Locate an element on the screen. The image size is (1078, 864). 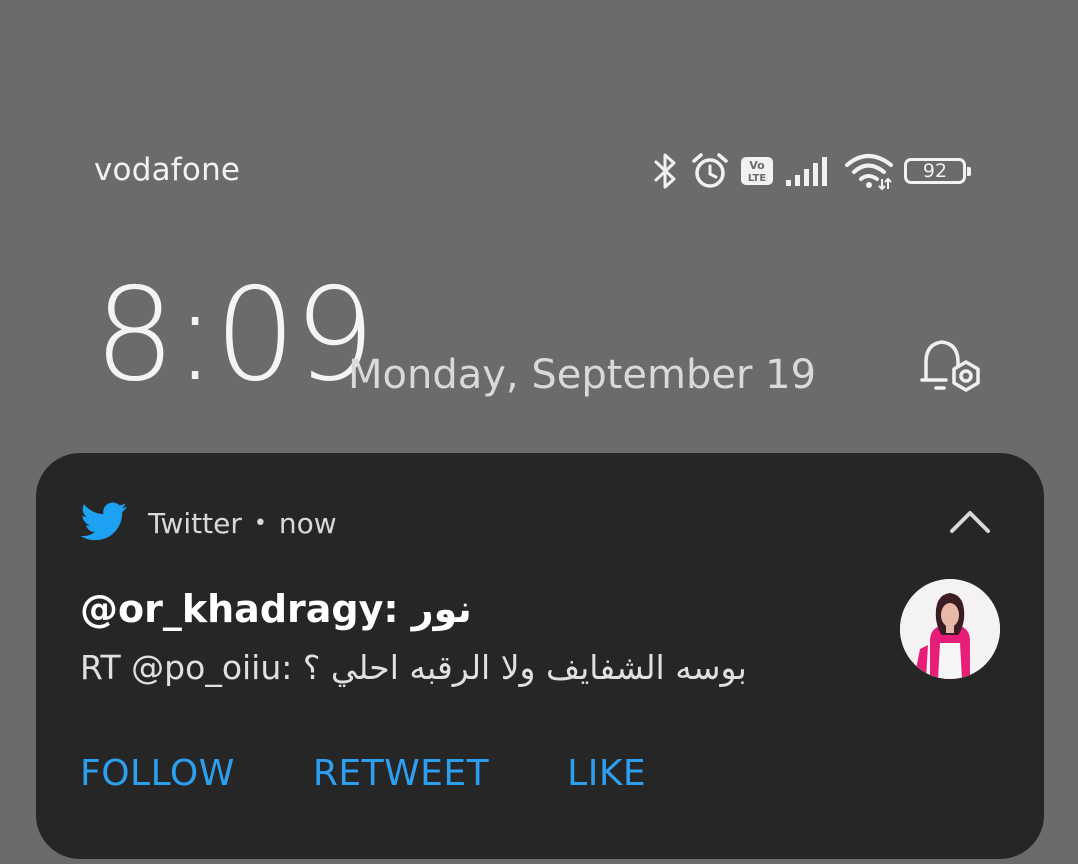
volte-icon: Vo LTE is located at coordinates (757, 171).